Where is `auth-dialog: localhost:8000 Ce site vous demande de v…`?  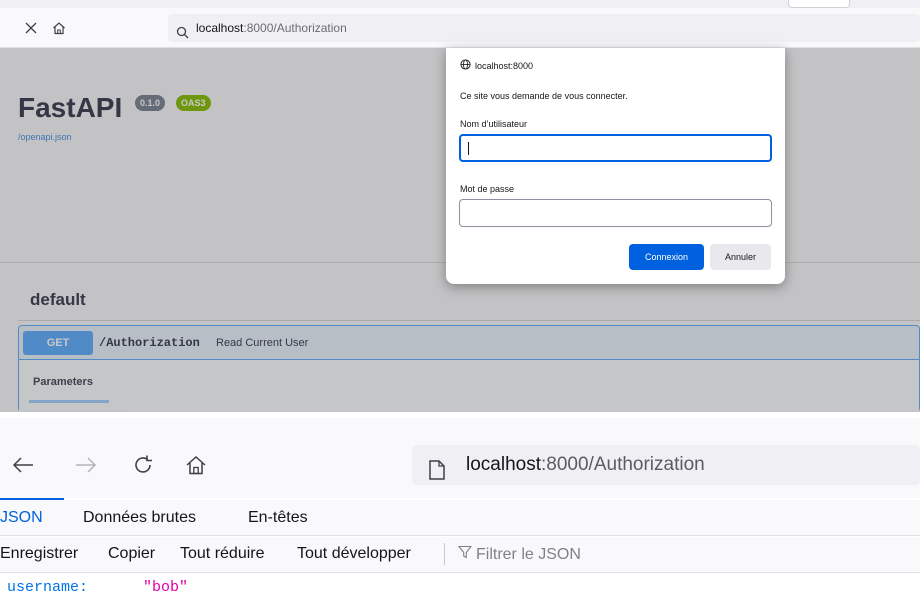 auth-dialog: localhost:8000 Ce site vous demande de v… is located at coordinates (615, 166).